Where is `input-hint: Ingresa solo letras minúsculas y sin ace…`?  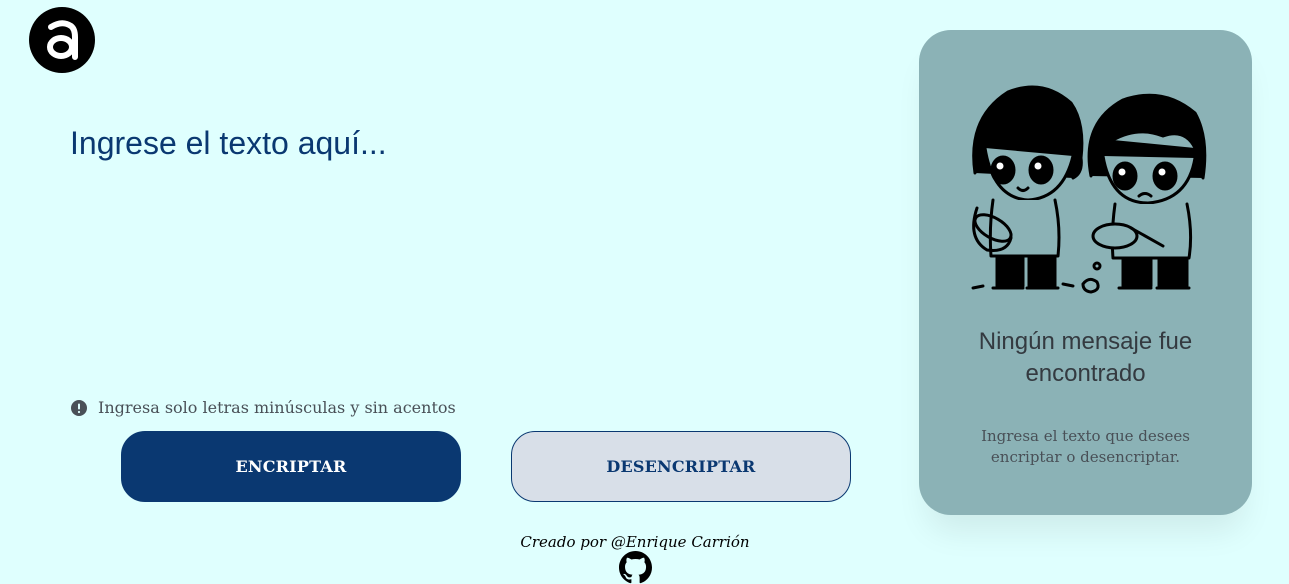 input-hint: Ingresa solo letras minúsculas y sin ace… is located at coordinates (263, 407).